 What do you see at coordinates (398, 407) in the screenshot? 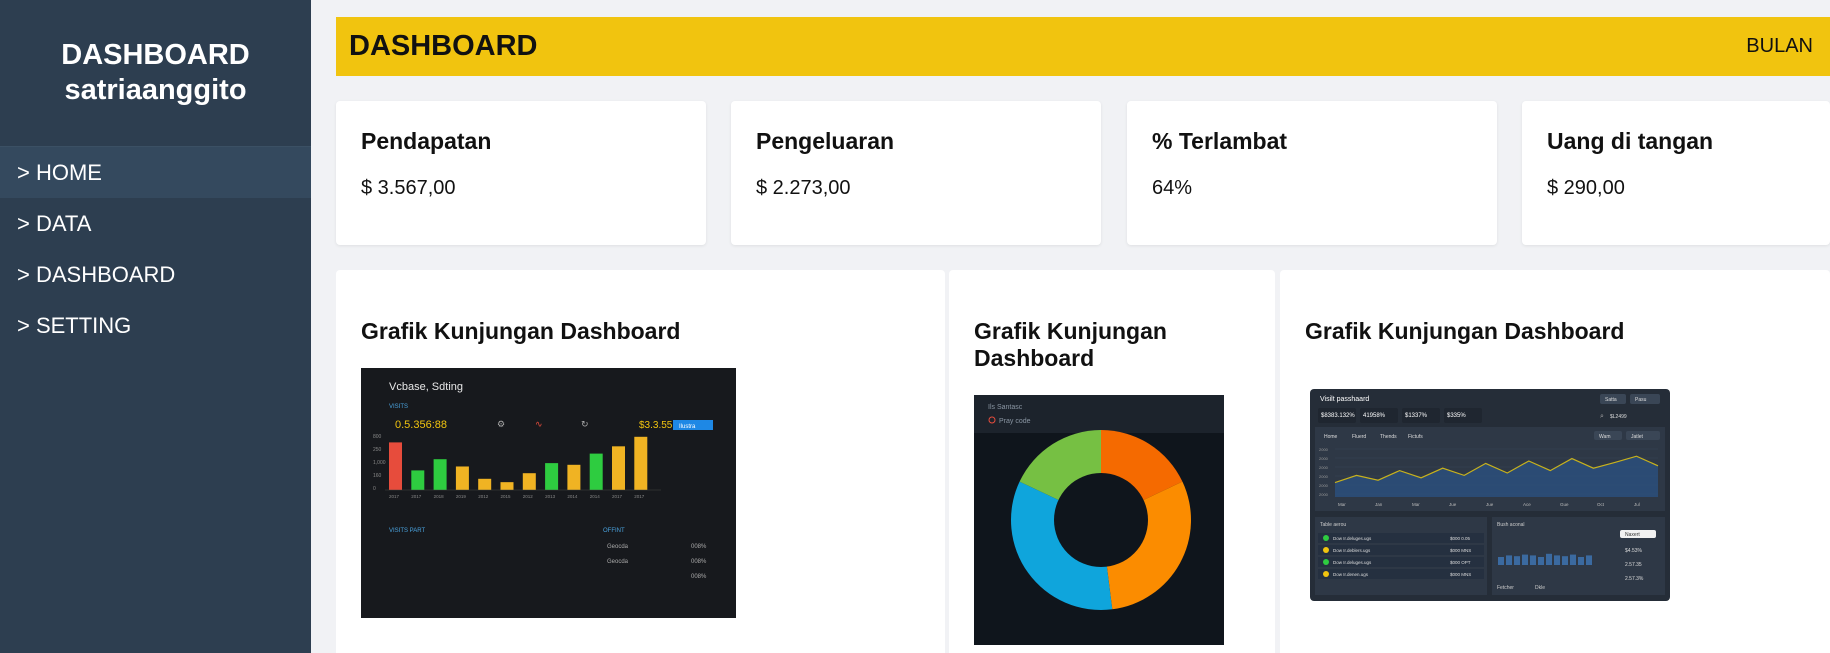
I see `thumb-sub: VISITS` at bounding box center [398, 407].